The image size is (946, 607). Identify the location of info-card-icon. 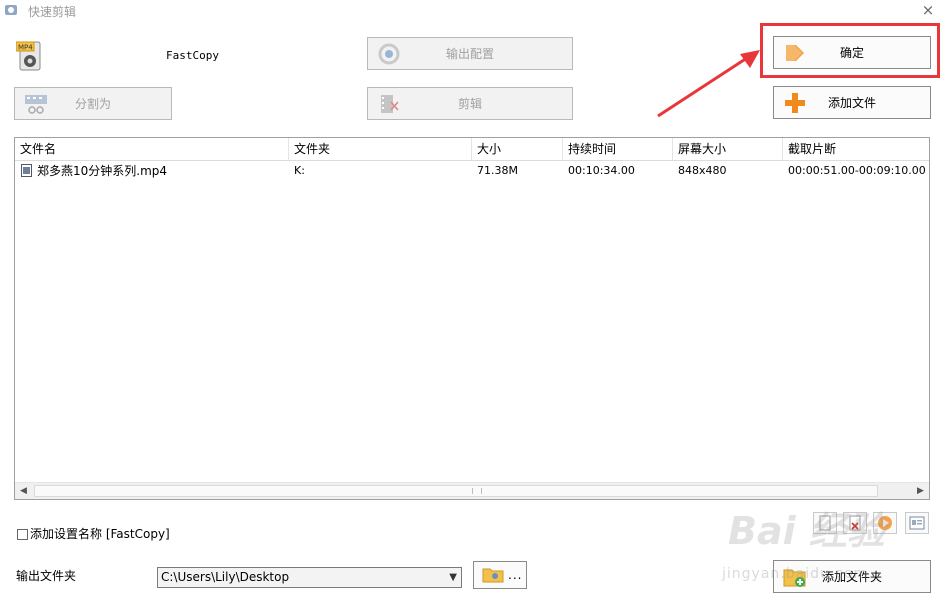
(917, 523).